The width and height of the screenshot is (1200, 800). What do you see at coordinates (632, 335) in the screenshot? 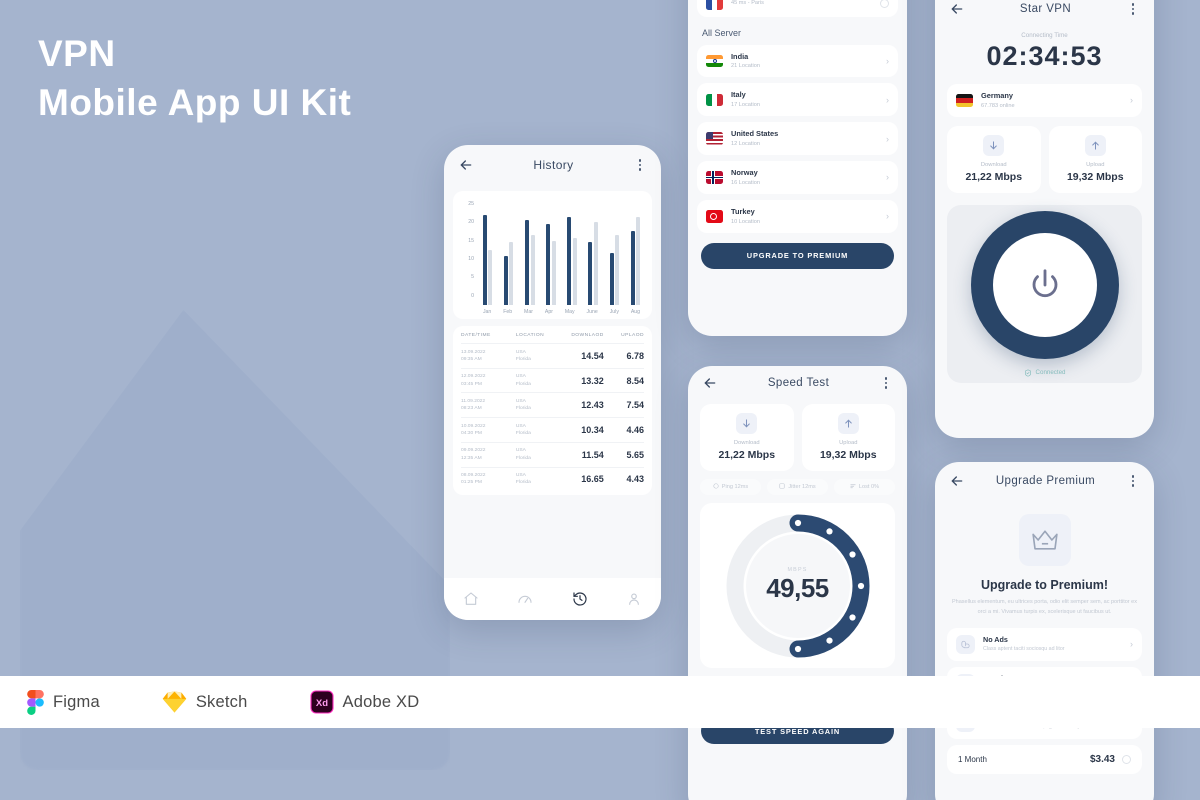
I see `th-upload: UPLAOD` at bounding box center [632, 335].